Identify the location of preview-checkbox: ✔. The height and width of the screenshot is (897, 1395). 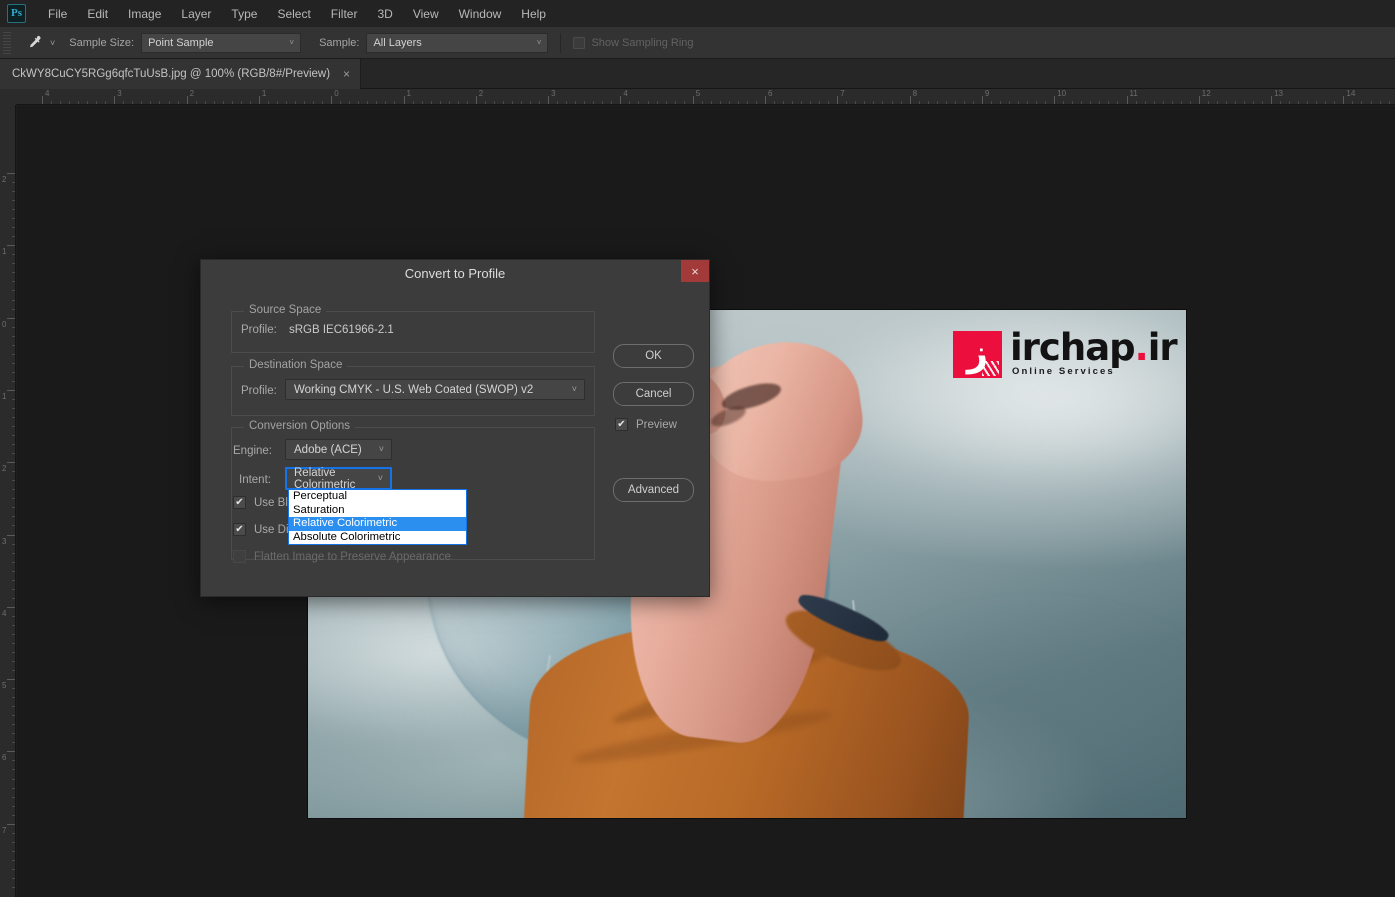
(621, 424).